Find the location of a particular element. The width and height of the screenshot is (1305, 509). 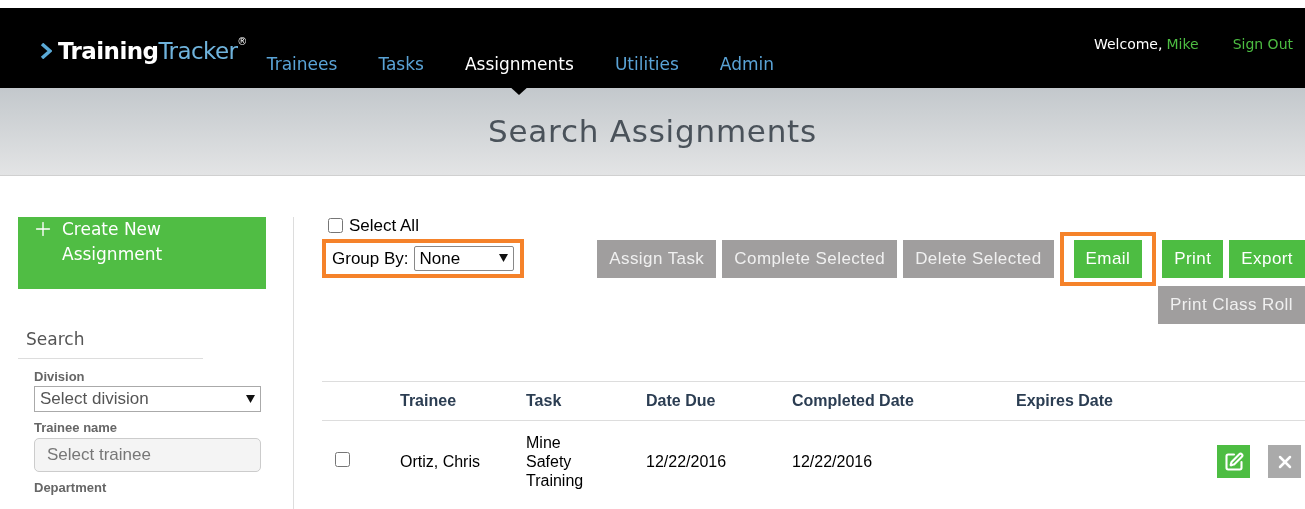

column-header: Expires Date is located at coordinates (1096, 401).